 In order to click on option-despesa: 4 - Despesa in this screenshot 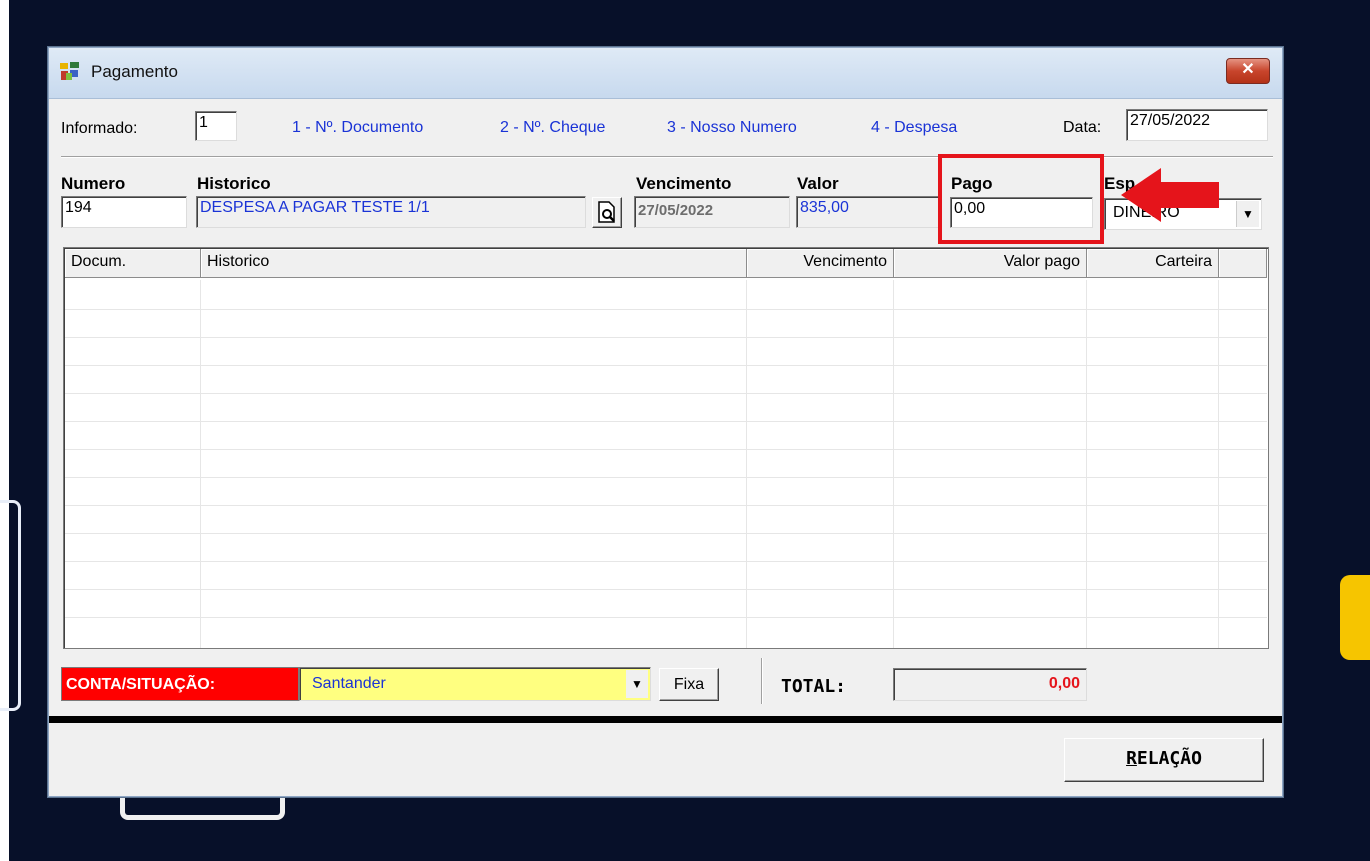, I will do `click(914, 127)`.